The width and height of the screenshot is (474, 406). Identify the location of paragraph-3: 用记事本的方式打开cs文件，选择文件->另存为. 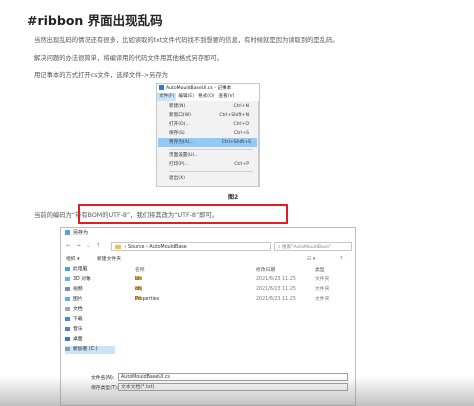
(101, 75).